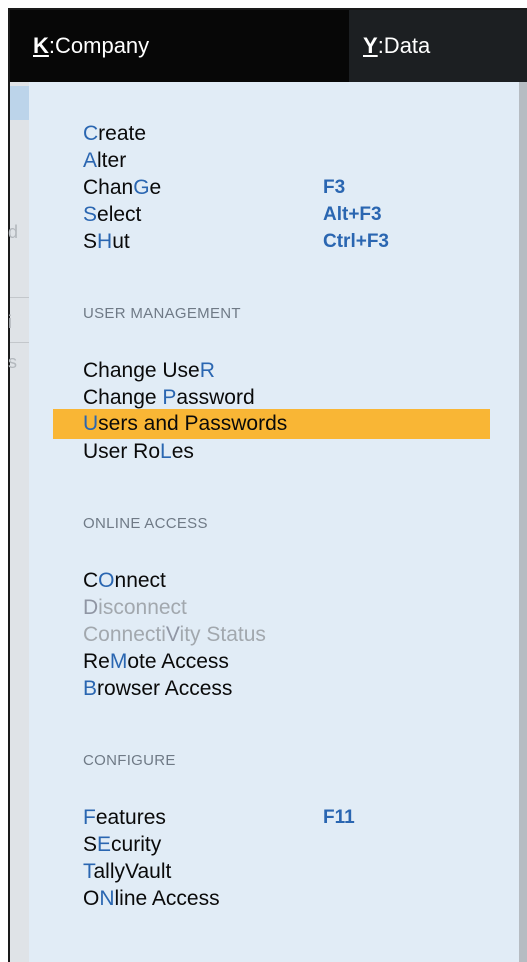  I want to click on section-header-online-access: ONLINE ACCESS, so click(145, 523).